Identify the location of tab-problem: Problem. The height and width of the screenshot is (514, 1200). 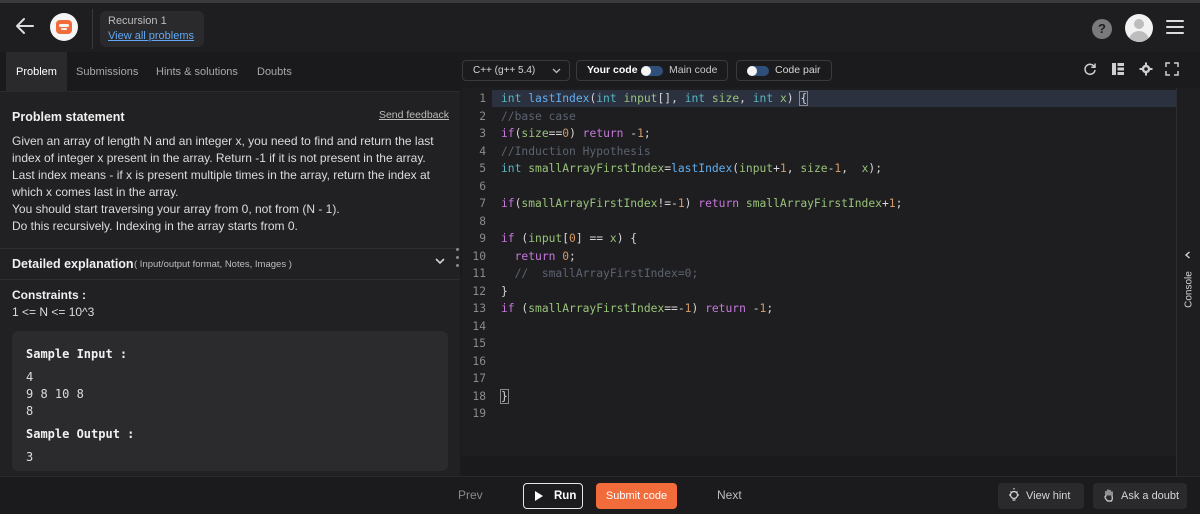
(36, 72).